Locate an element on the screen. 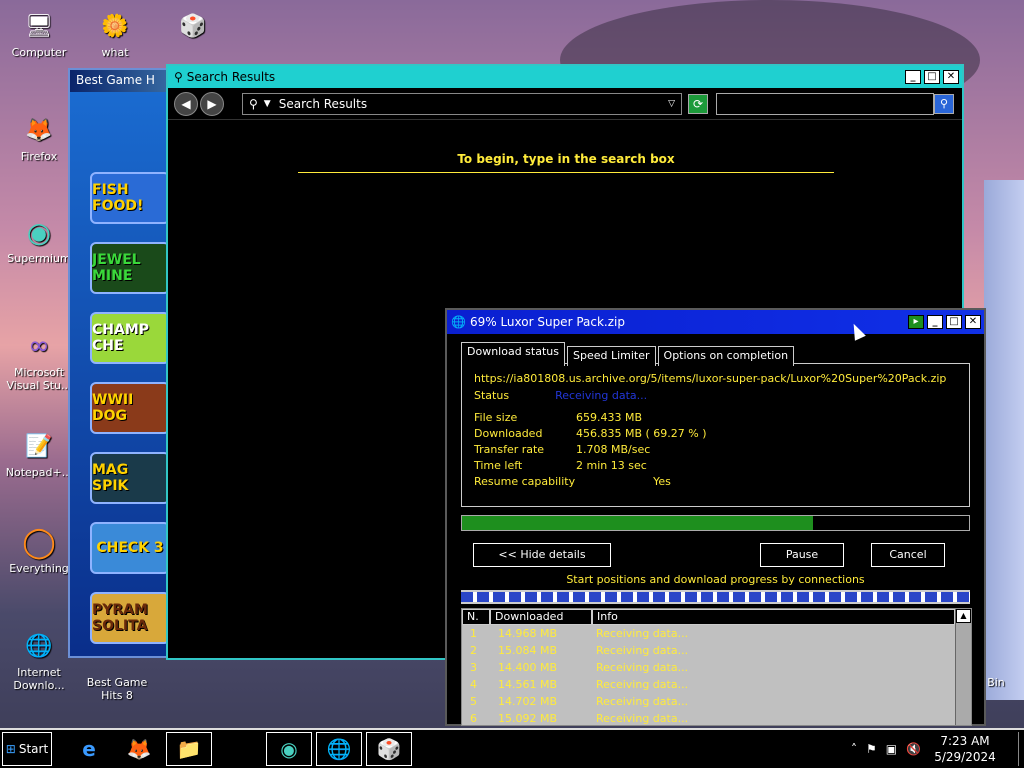 This screenshot has width=1024, height=768. column-header-n: N. is located at coordinates (476, 617).